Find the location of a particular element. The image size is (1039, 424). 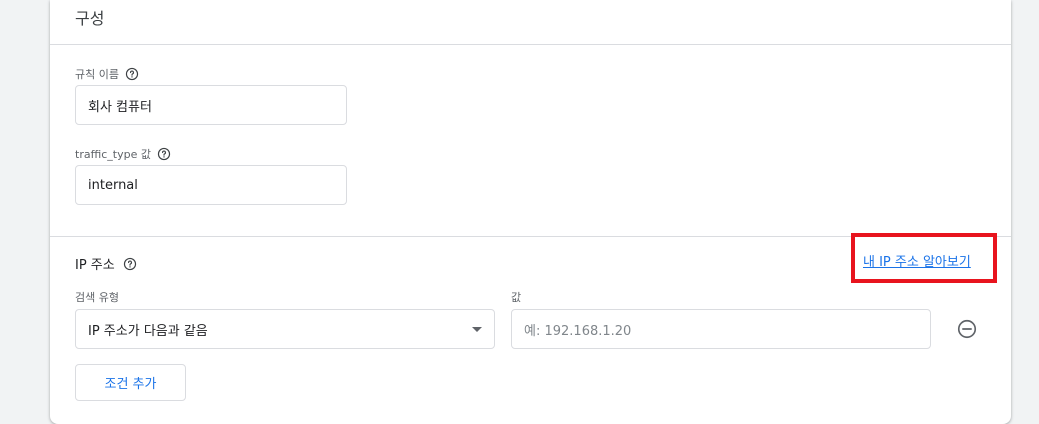

rule-name-label-row: 규칙 이름 is located at coordinates (107, 74).